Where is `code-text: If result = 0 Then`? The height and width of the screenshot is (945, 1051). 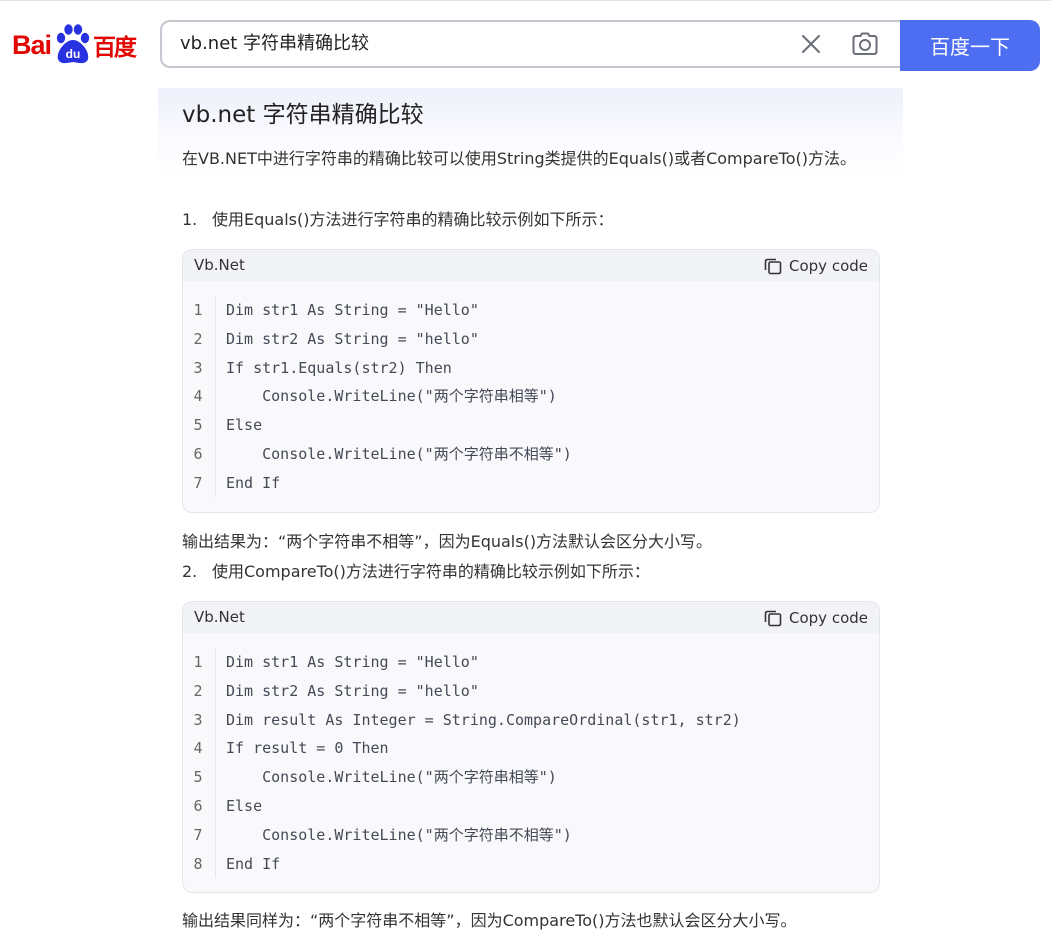
code-text: If result = 0 Then is located at coordinates (307, 748).